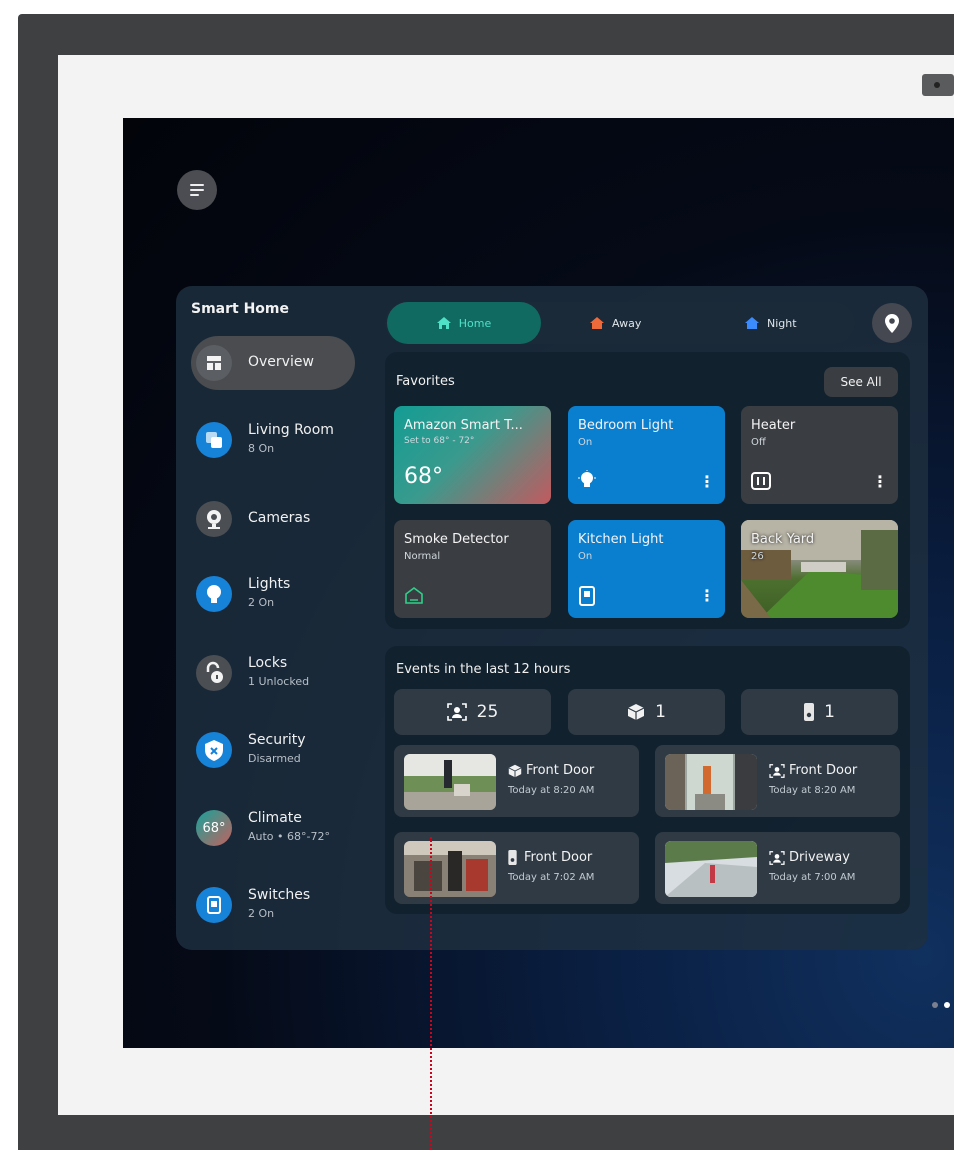 The image size is (954, 1150). Describe the element at coordinates (268, 663) in the screenshot. I see `sidebar-item-label: Locks` at that location.